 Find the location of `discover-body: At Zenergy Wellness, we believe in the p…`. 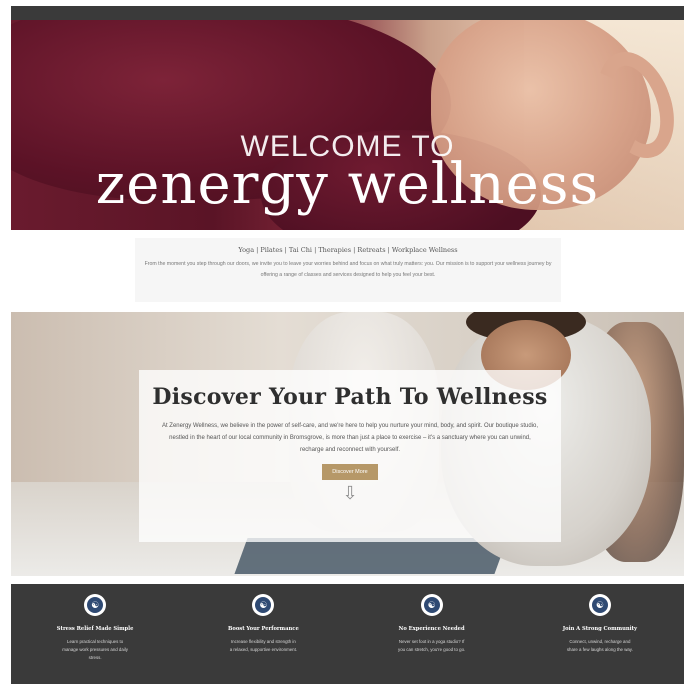

discover-body: At Zenergy Wellness, we believe in the p… is located at coordinates (350, 438).